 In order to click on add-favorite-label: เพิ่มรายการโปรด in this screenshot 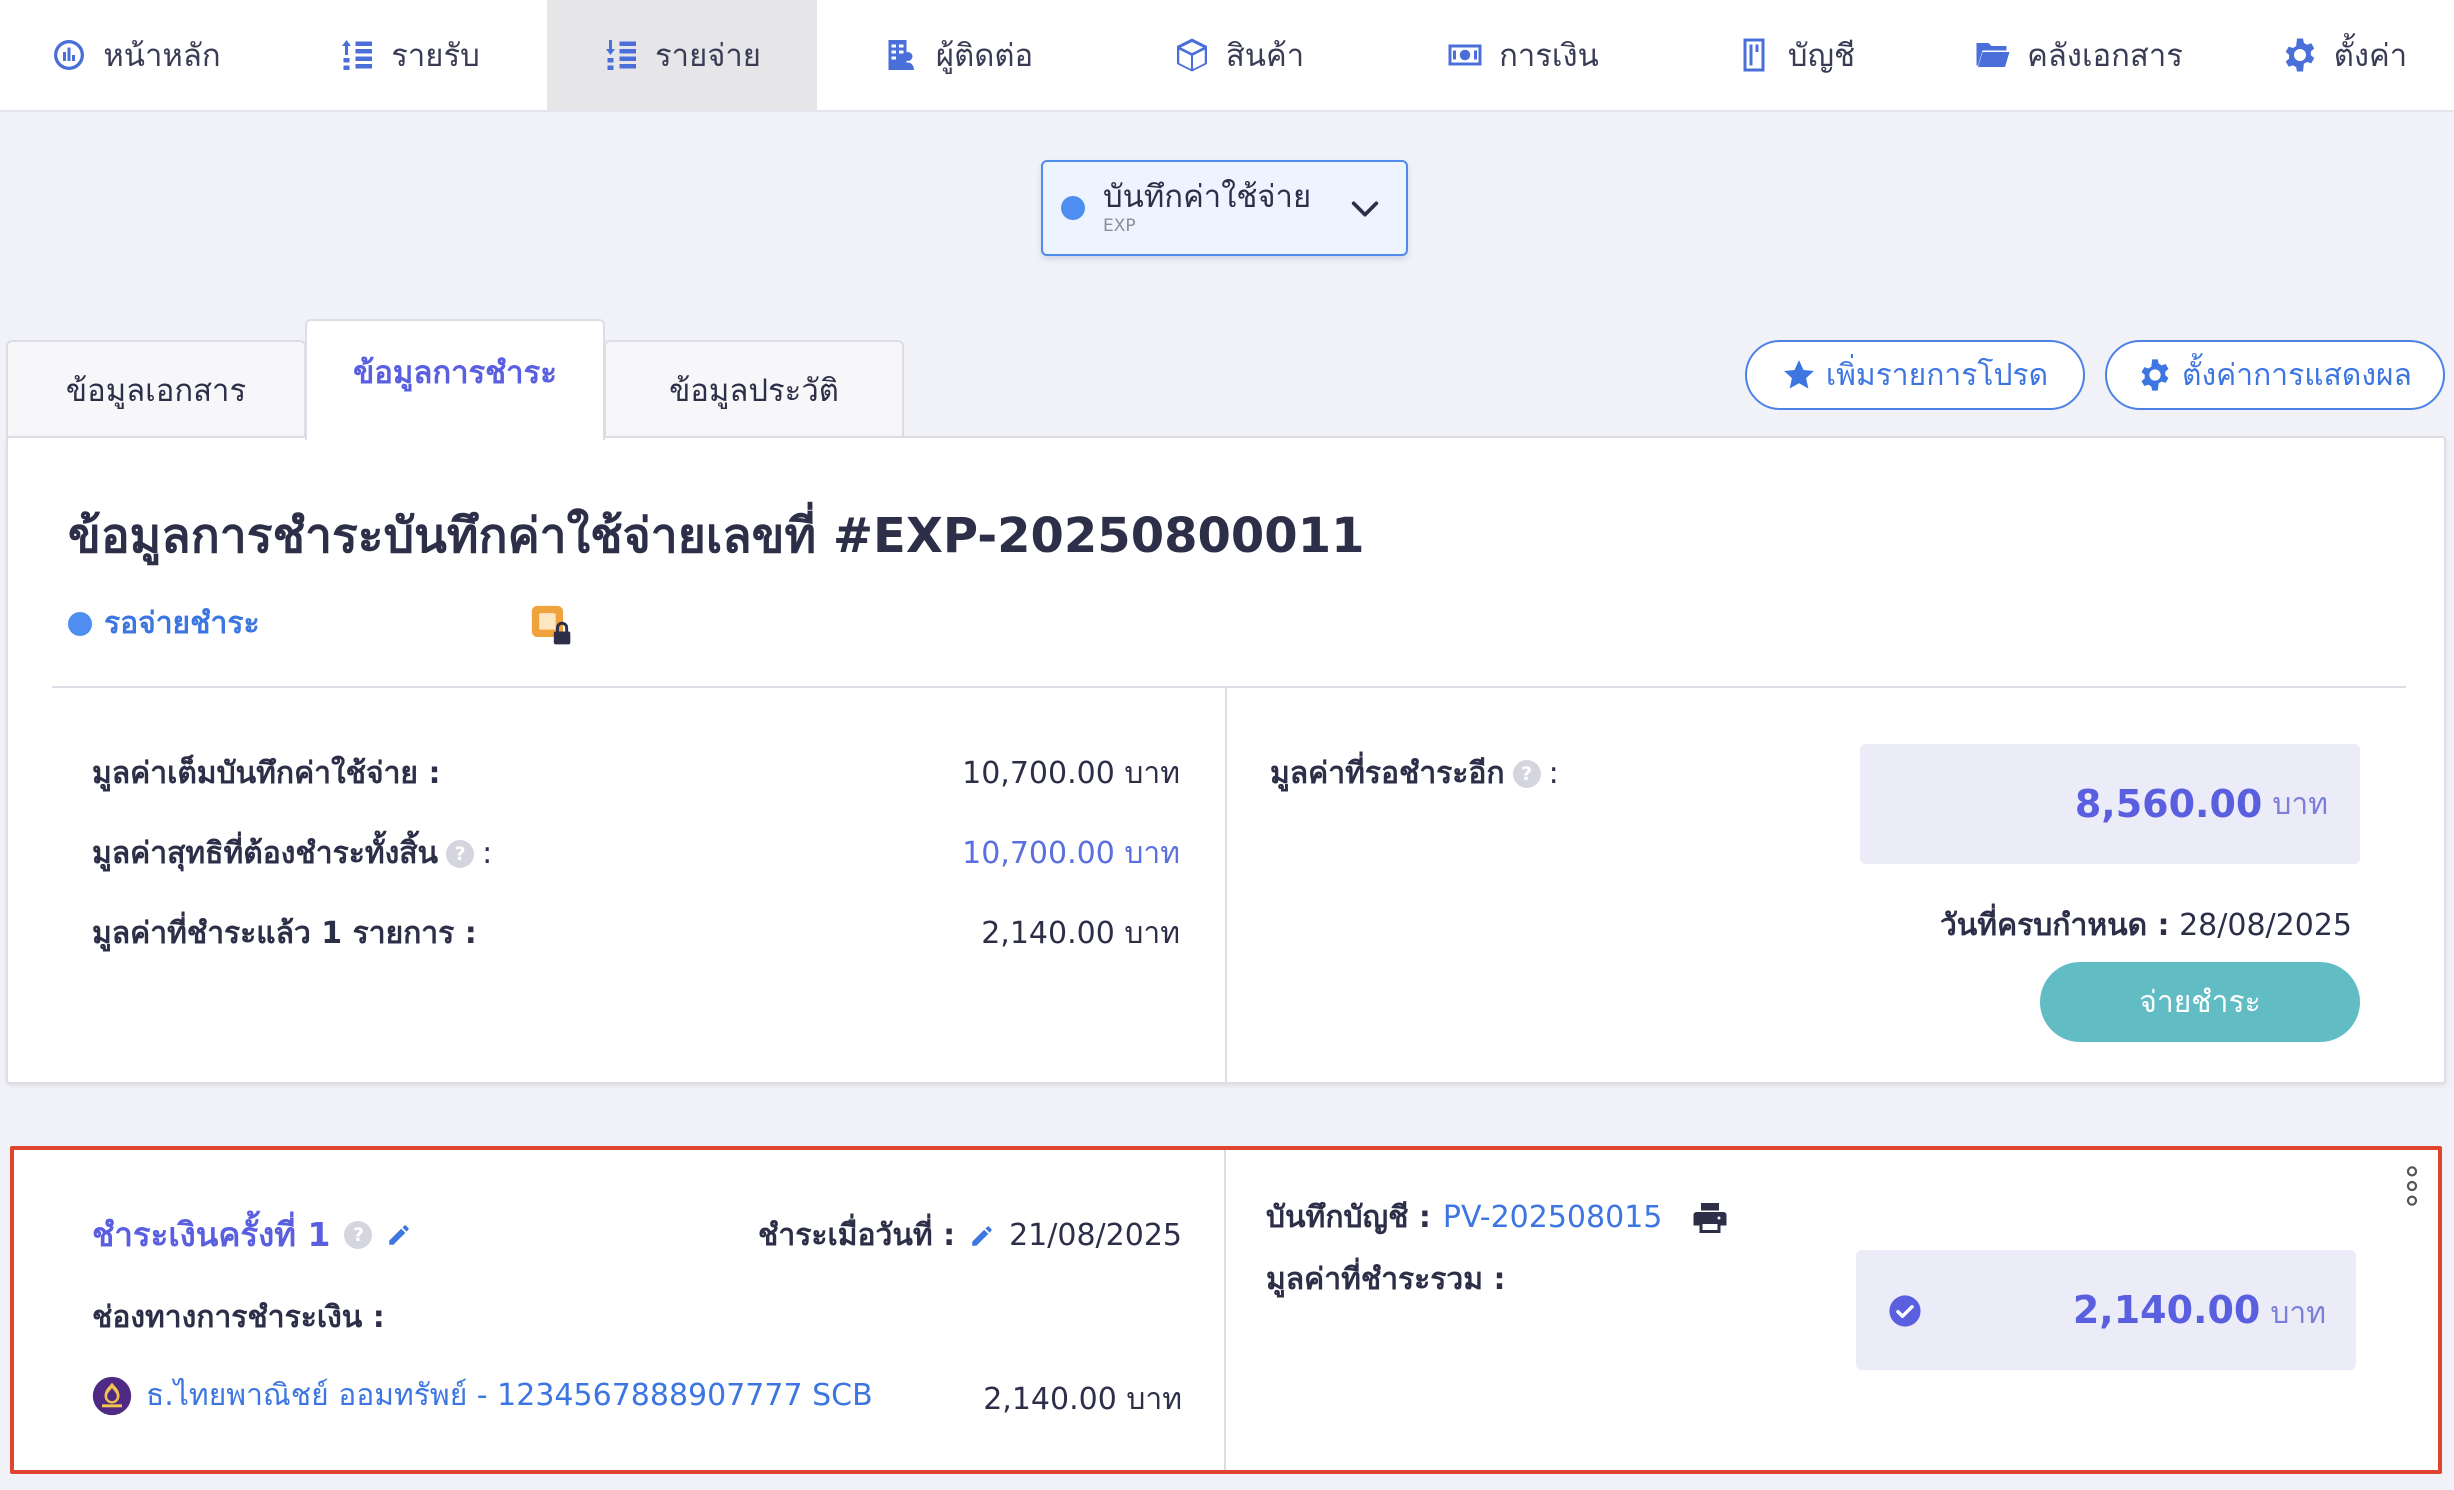, I will do `click(1937, 375)`.